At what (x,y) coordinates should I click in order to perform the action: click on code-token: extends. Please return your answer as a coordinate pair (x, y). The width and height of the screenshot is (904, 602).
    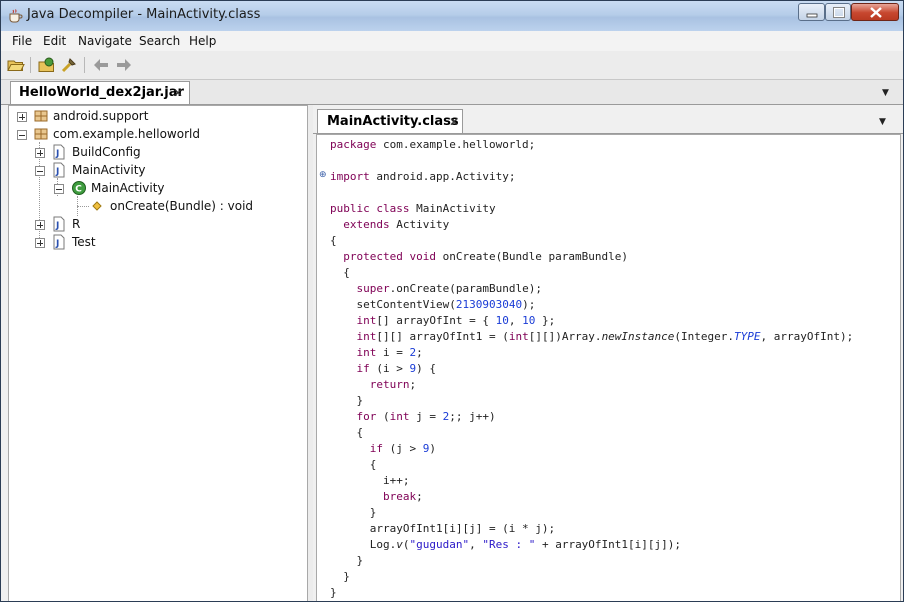
    Looking at the image, I should click on (366, 224).